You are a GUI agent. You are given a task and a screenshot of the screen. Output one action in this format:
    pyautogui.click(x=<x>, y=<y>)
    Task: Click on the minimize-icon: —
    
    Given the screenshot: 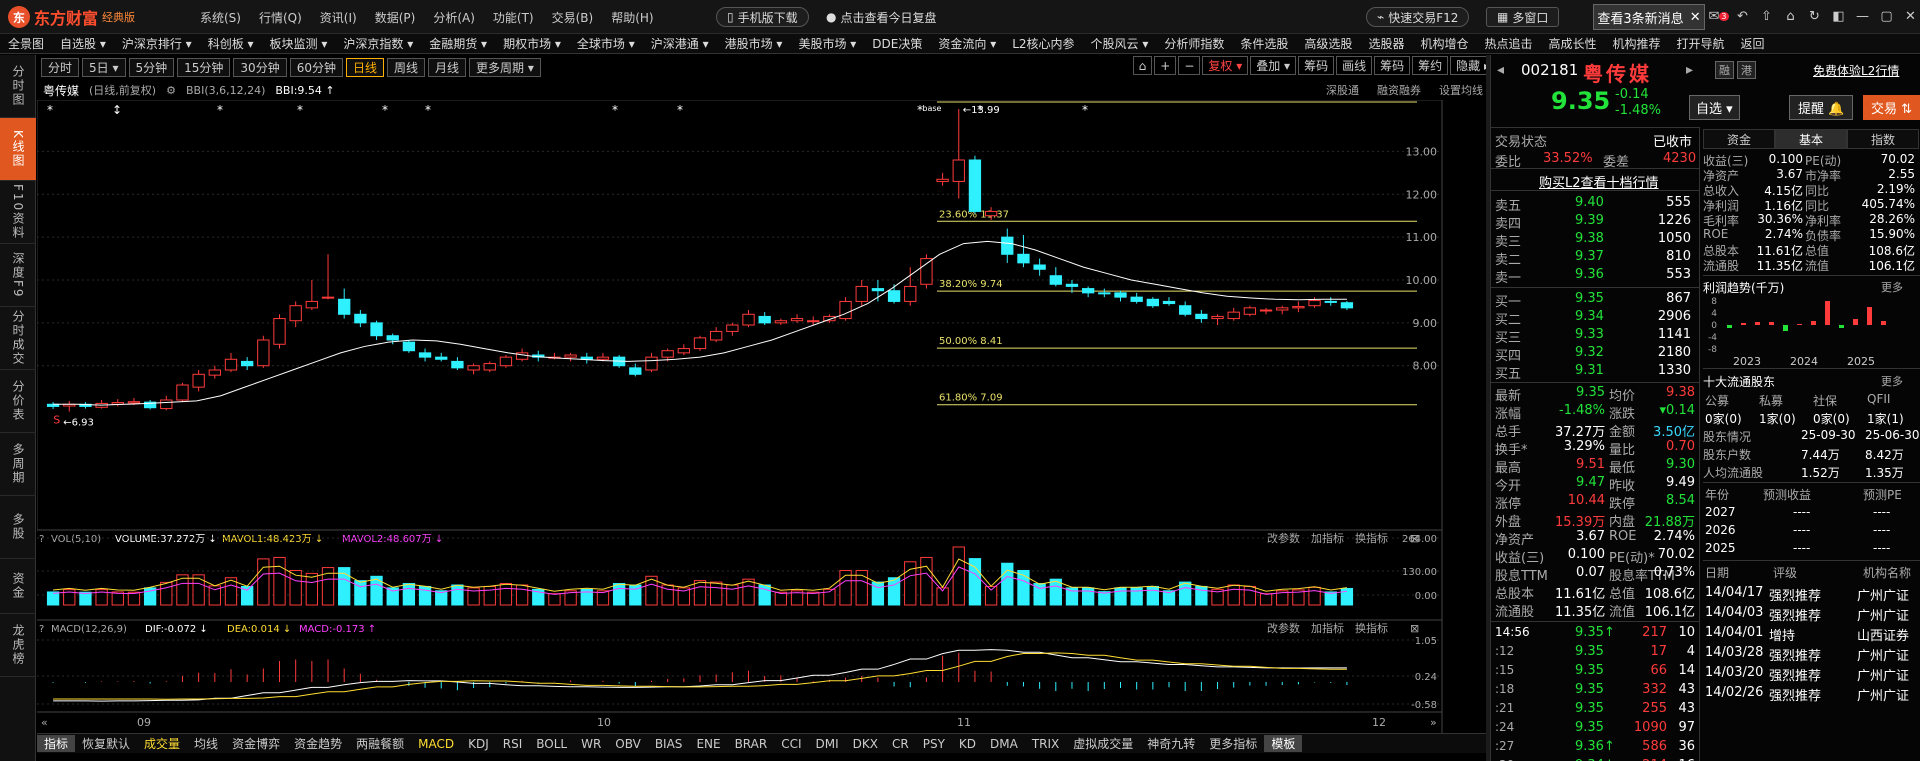 What is the action you would take?
    pyautogui.click(x=1862, y=16)
    